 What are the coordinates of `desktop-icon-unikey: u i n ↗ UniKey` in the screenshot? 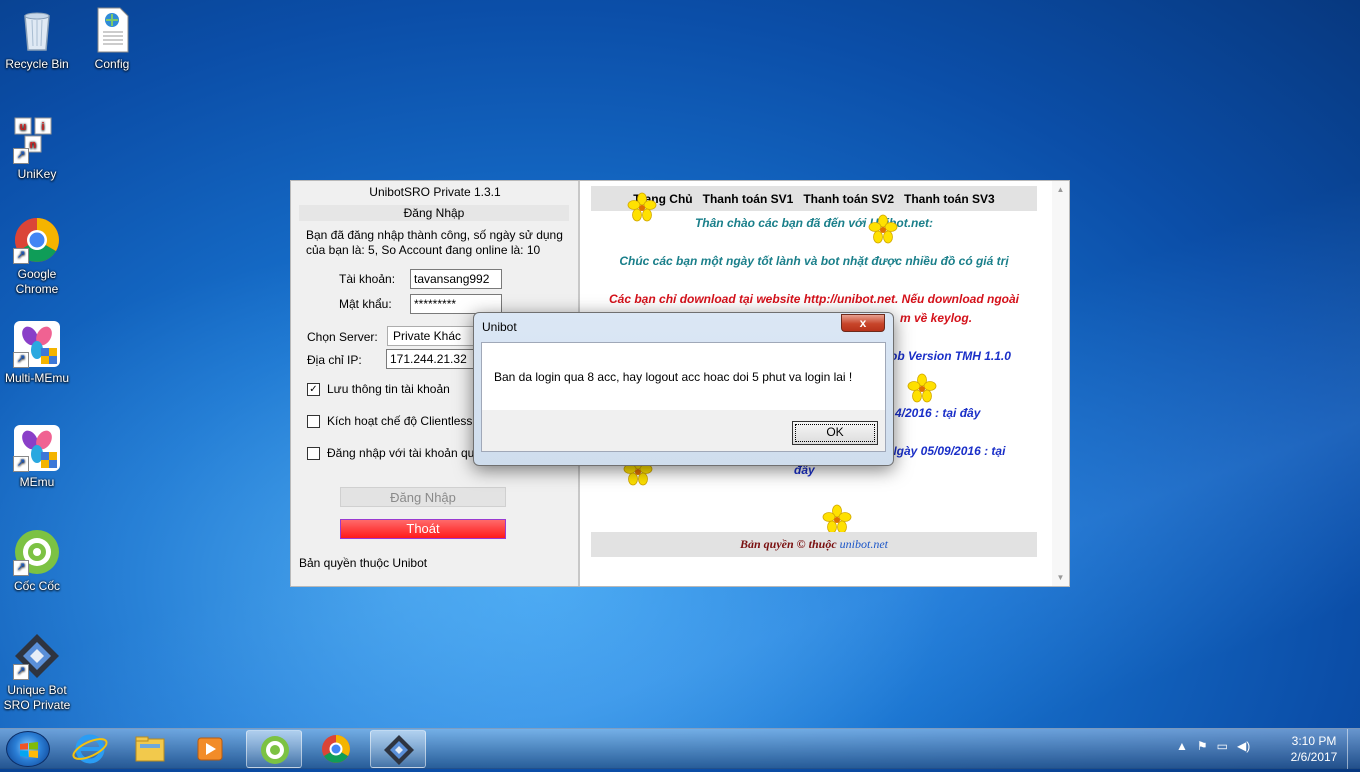 It's located at (37, 149).